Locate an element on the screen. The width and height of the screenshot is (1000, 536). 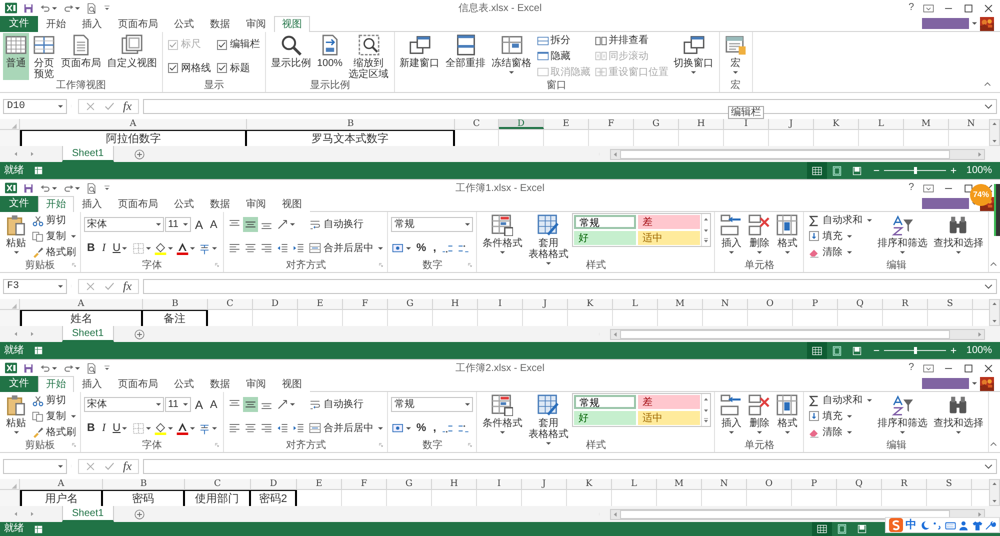
dropdown-field: 常规 is located at coordinates (432, 404).